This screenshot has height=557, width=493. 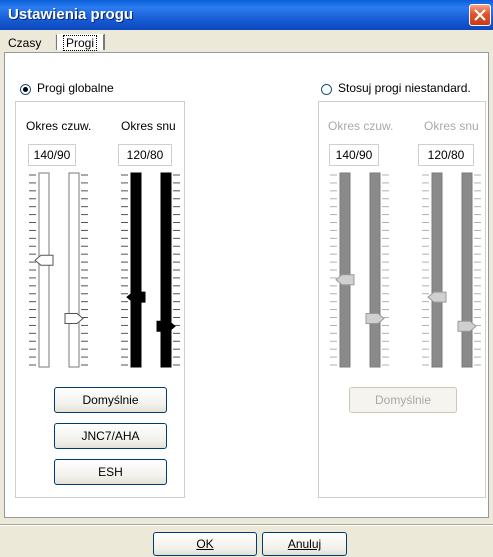 I want to click on global-sleep-systolic-slider, so click(x=136, y=270).